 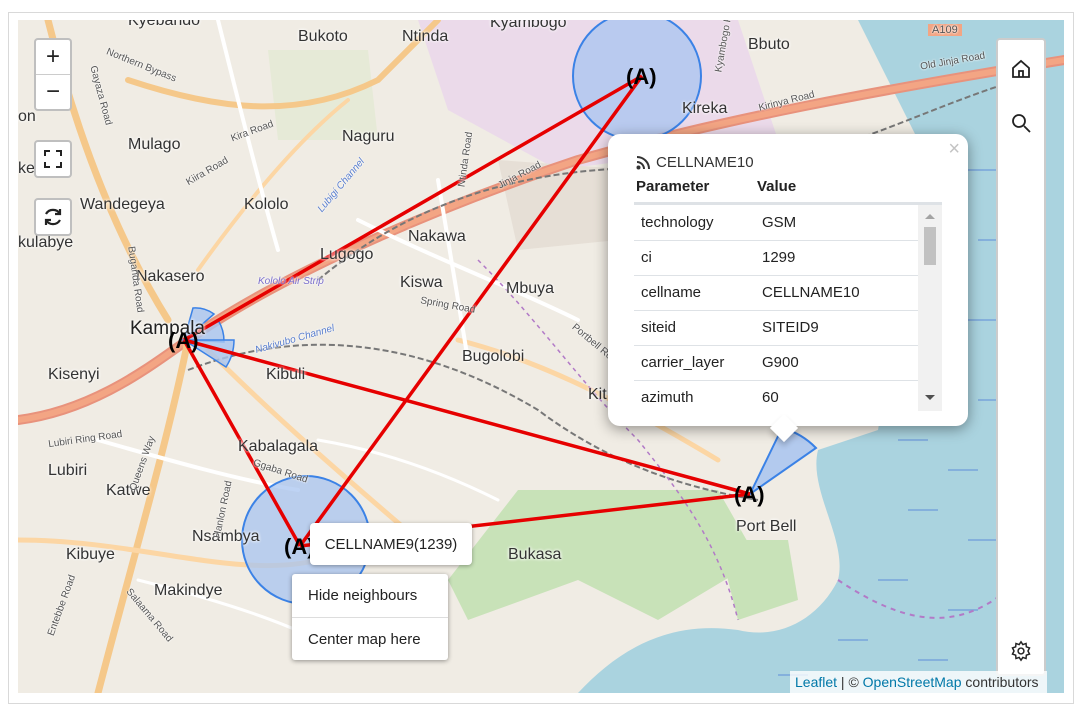 I want to click on value-cell: G900, so click(x=780, y=362).